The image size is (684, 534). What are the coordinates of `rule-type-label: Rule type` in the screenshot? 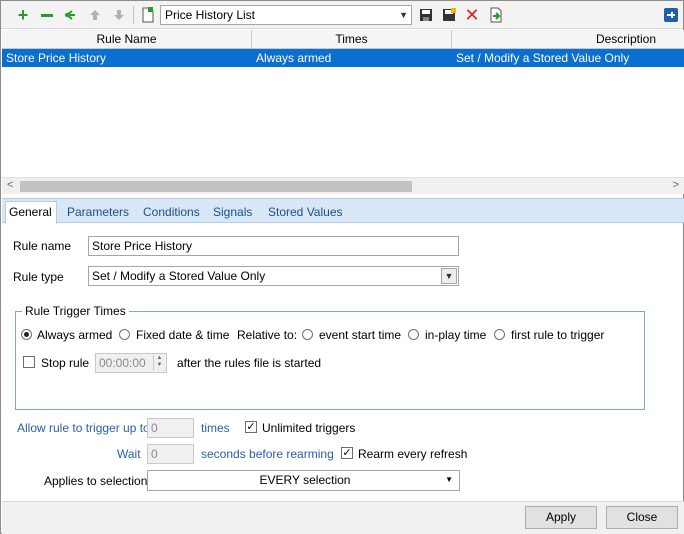 It's located at (38, 277).